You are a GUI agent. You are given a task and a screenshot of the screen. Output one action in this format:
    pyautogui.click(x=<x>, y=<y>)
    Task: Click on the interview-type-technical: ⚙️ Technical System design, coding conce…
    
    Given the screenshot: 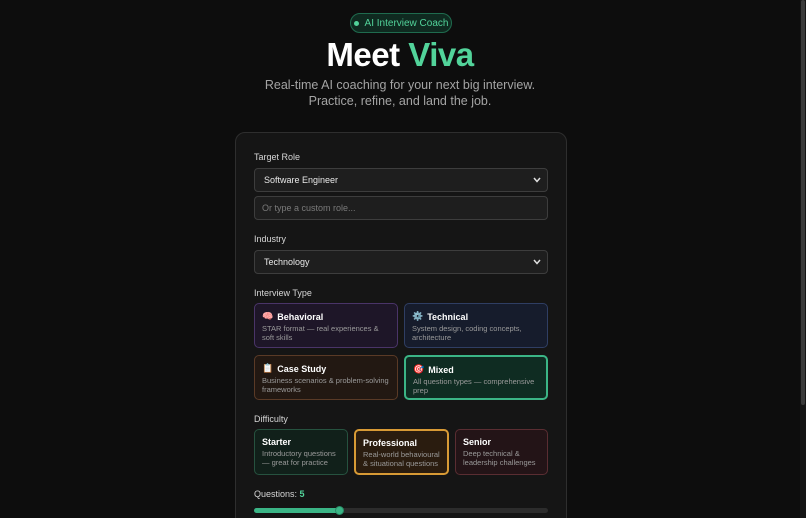 What is the action you would take?
    pyautogui.click(x=476, y=325)
    